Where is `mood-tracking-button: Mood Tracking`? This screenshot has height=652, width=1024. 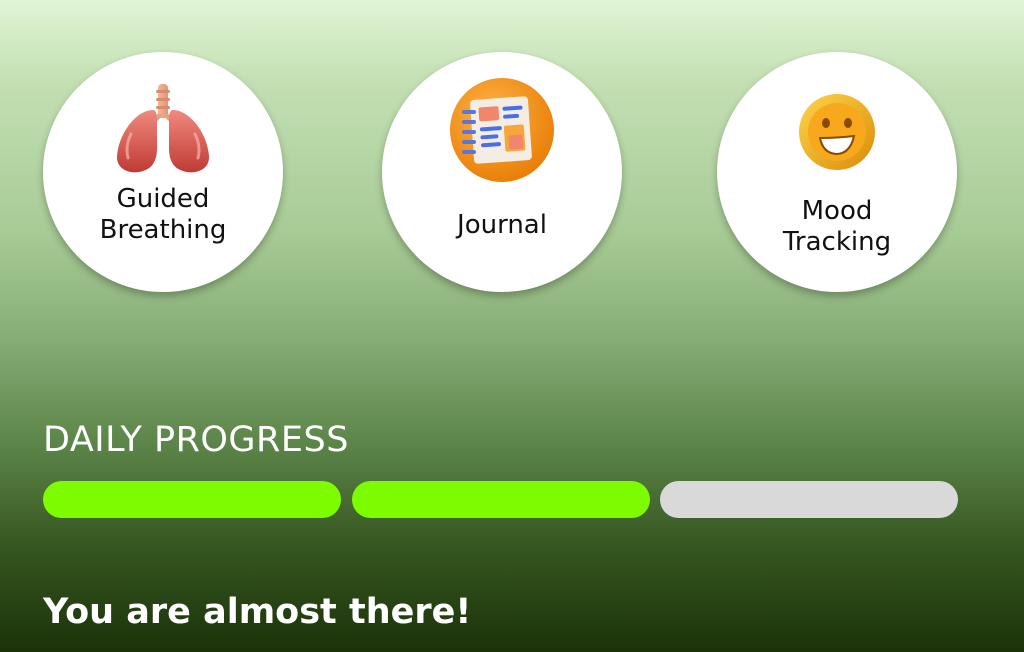 mood-tracking-button: Mood Tracking is located at coordinates (837, 172).